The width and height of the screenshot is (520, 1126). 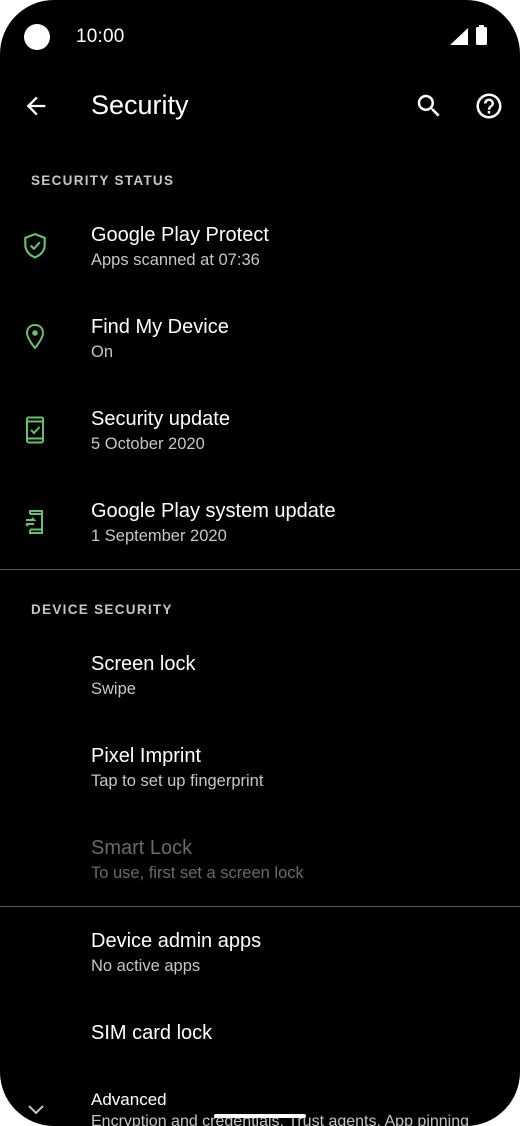 I want to click on item-title: SIM card lock, so click(x=152, y=1033).